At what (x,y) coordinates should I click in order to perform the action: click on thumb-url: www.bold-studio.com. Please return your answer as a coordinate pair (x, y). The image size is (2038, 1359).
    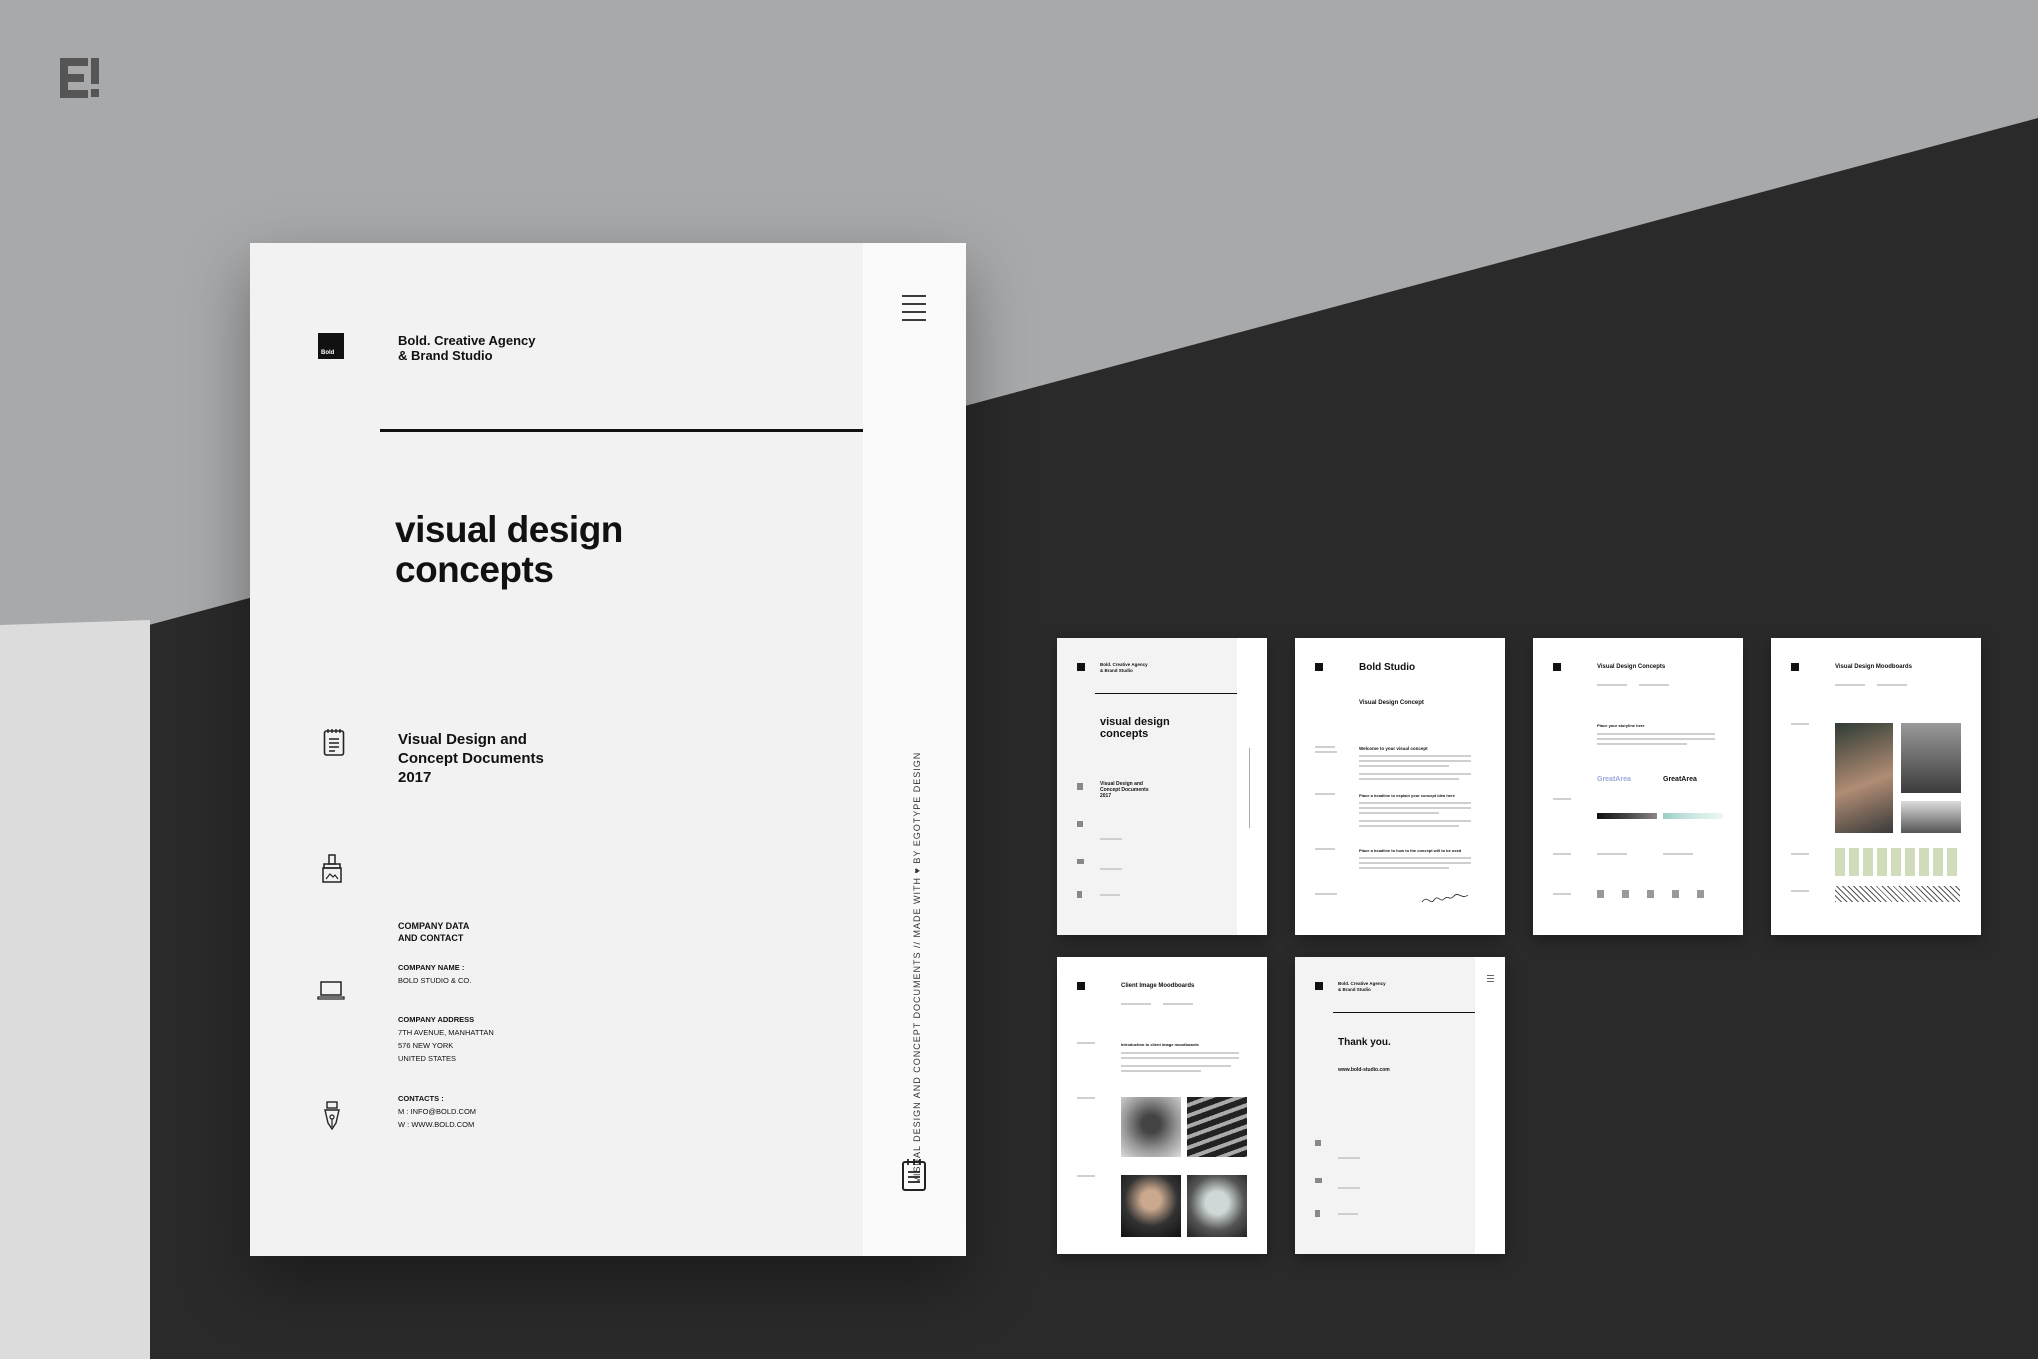
    Looking at the image, I should click on (1364, 1070).